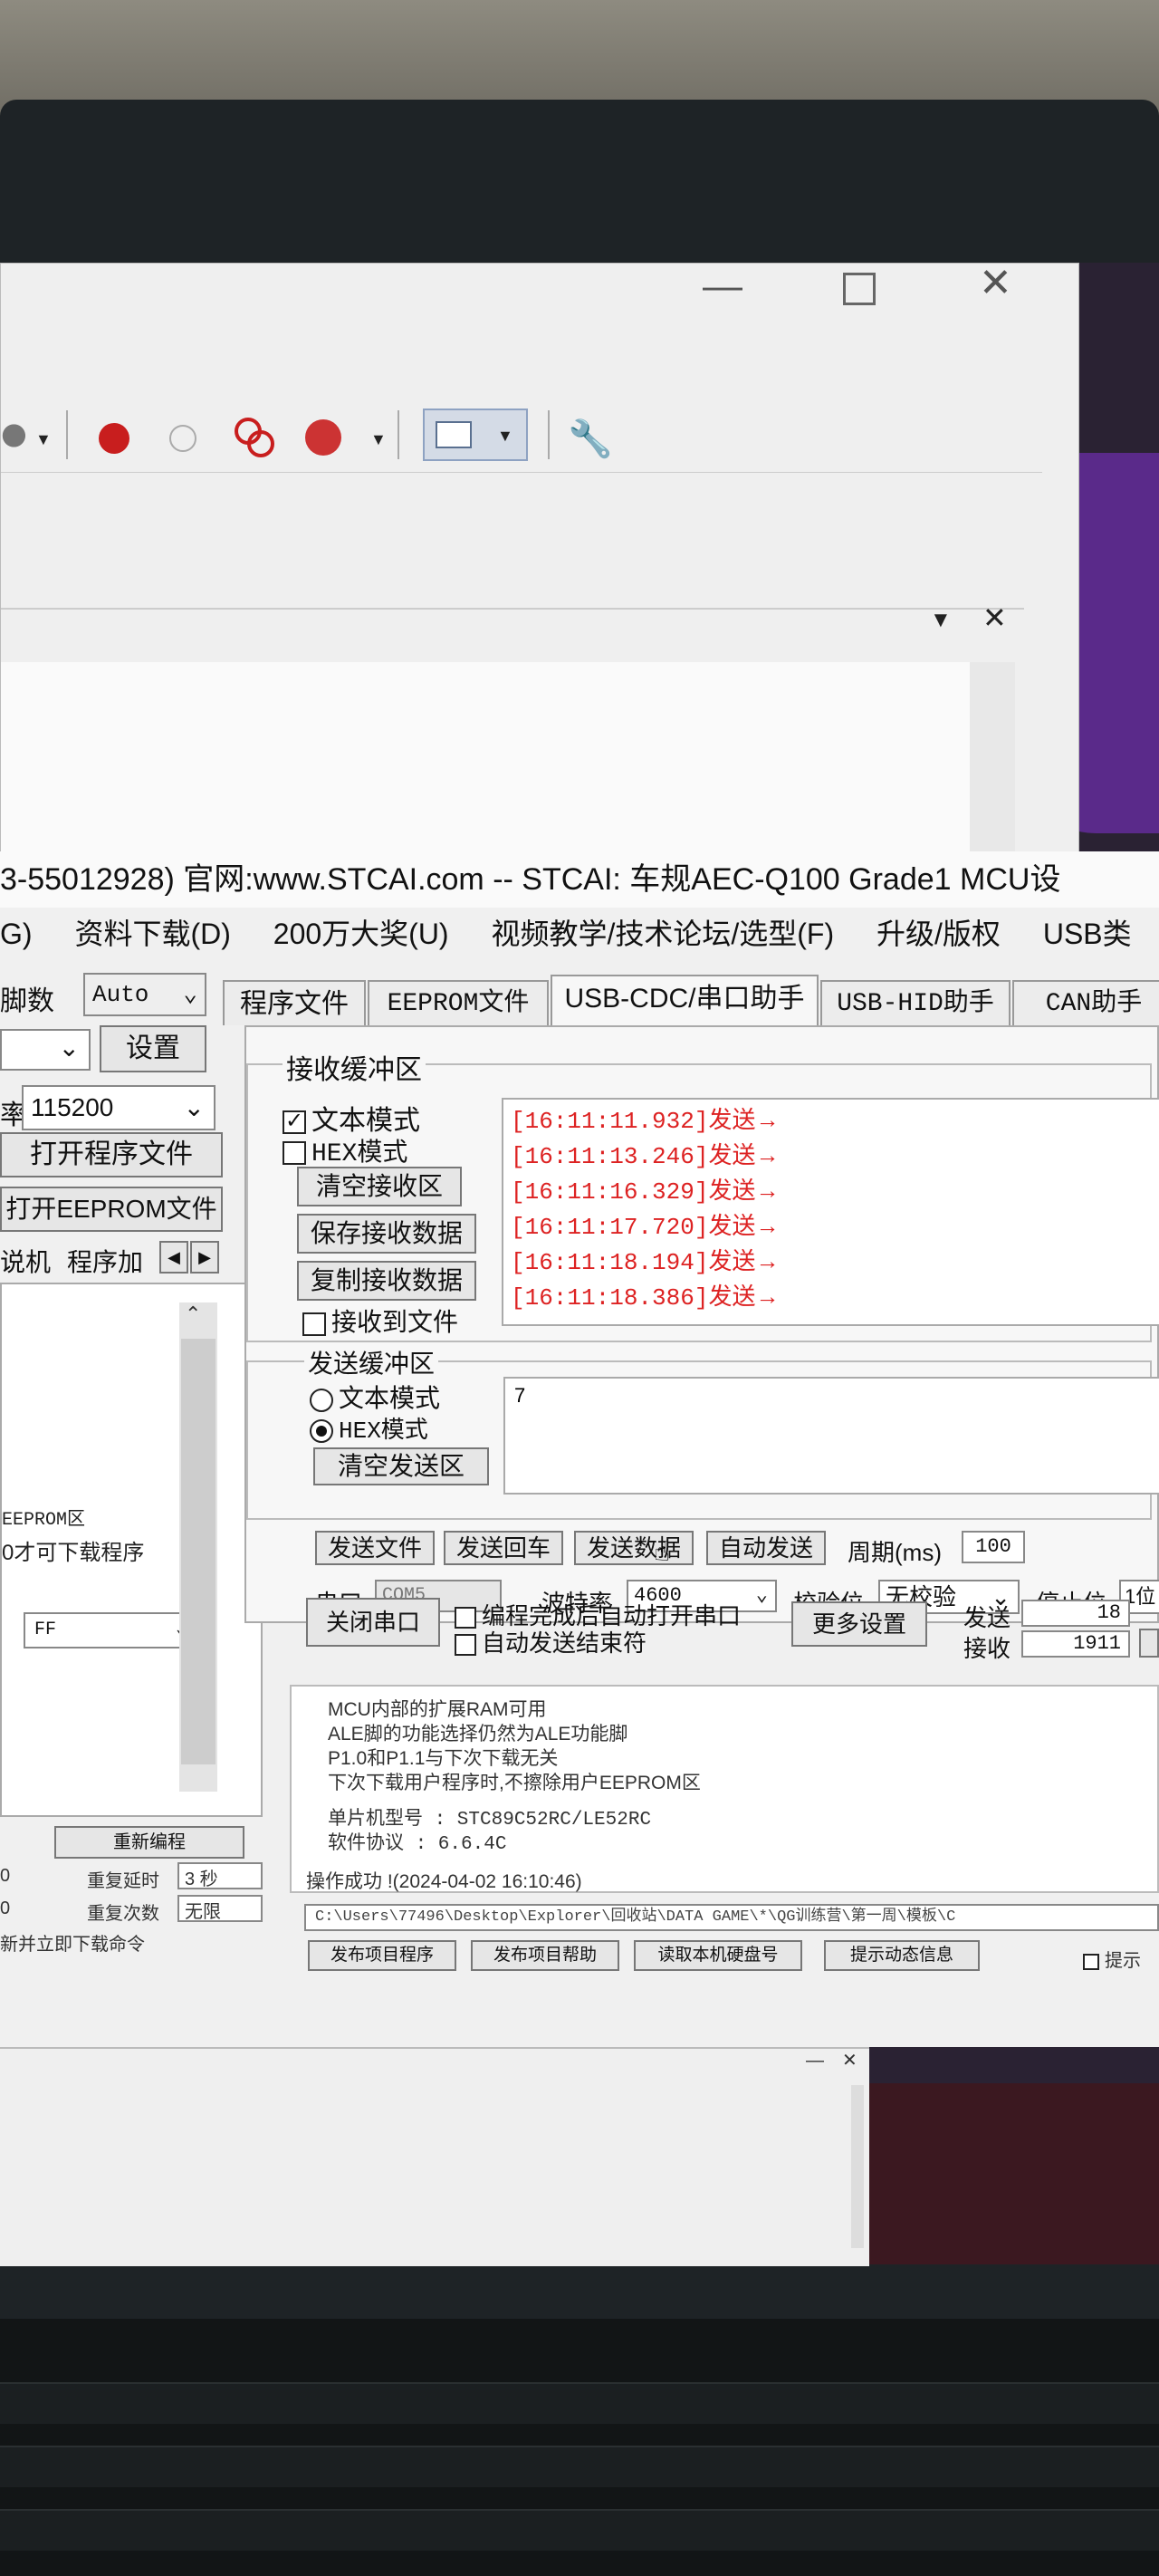 Image resolution: width=1159 pixels, height=2576 pixels. Describe the element at coordinates (646, 1261) in the screenshot. I see `log-line: [16:11:18.194]发送→` at that location.